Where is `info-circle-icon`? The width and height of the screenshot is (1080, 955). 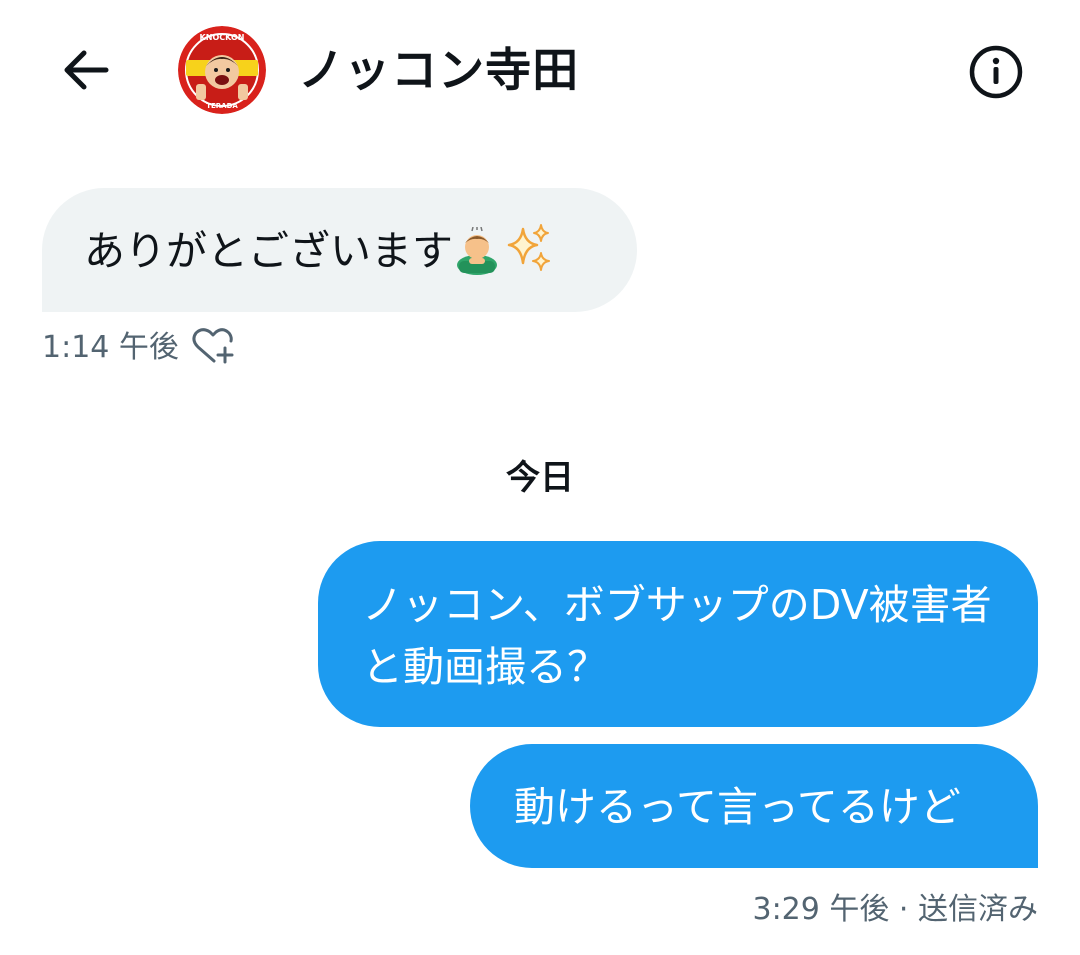 info-circle-icon is located at coordinates (996, 72).